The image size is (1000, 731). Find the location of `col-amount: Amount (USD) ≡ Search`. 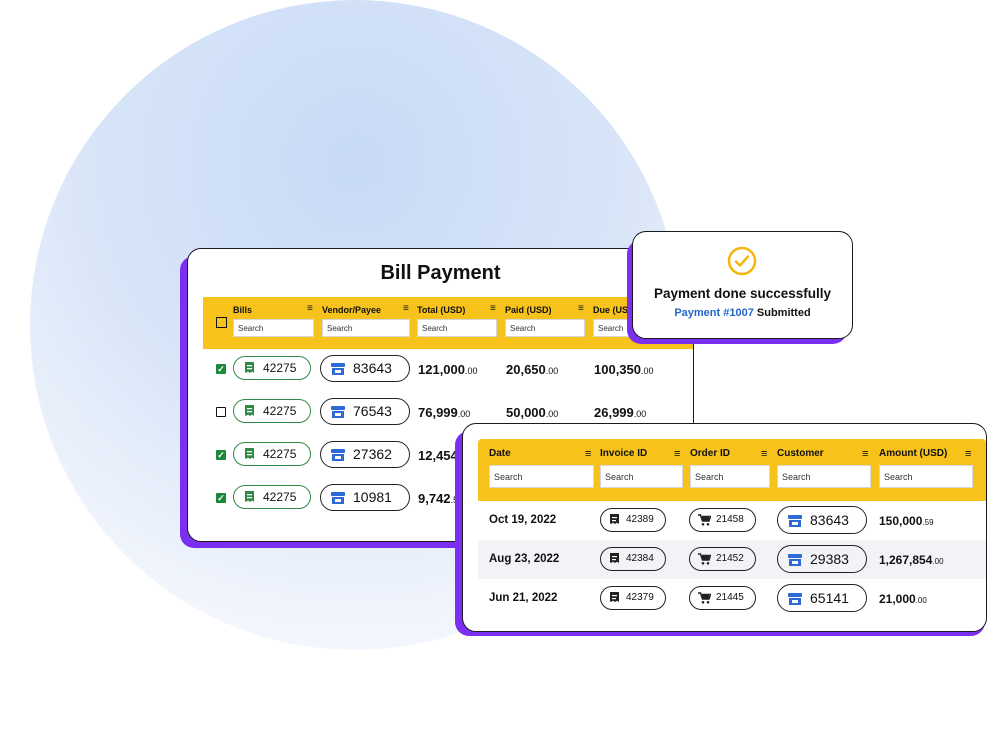

col-amount: Amount (USD) ≡ Search is located at coordinates (926, 468).